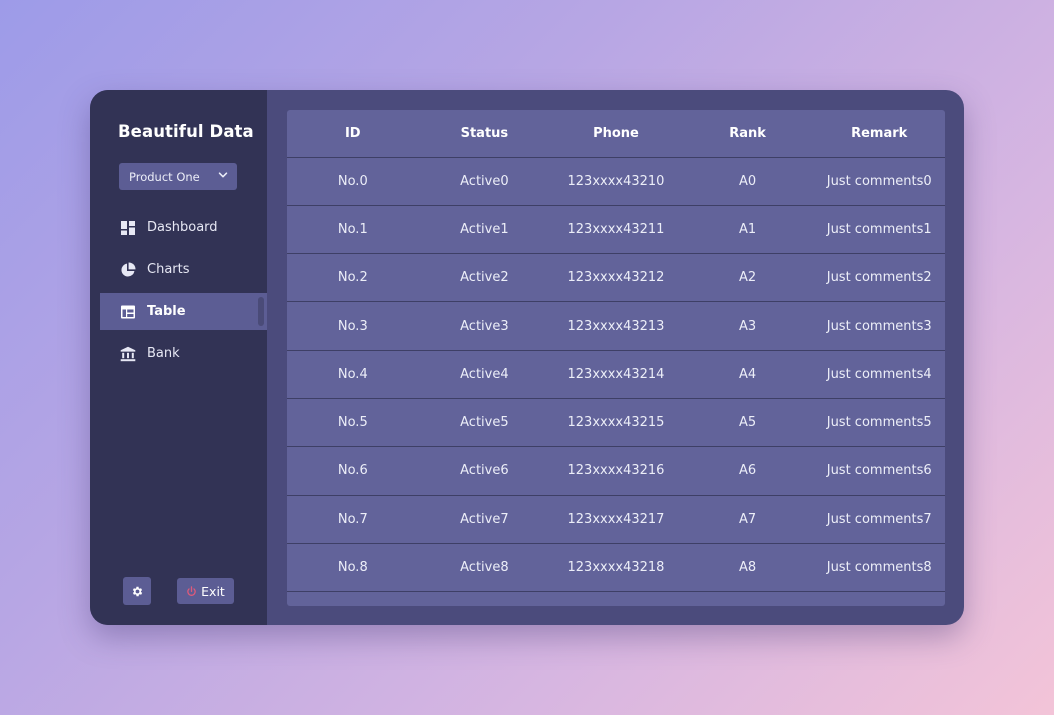  I want to click on sidebar-item-charts: Charts, so click(183, 269).